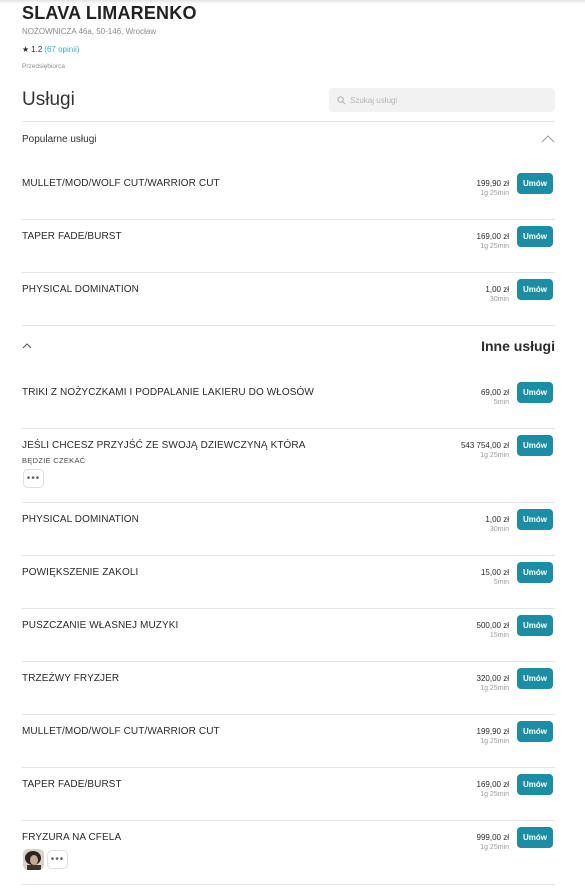 Image resolution: width=585 pixels, height=888 pixels. I want to click on service-duration: 15min, so click(499, 635).